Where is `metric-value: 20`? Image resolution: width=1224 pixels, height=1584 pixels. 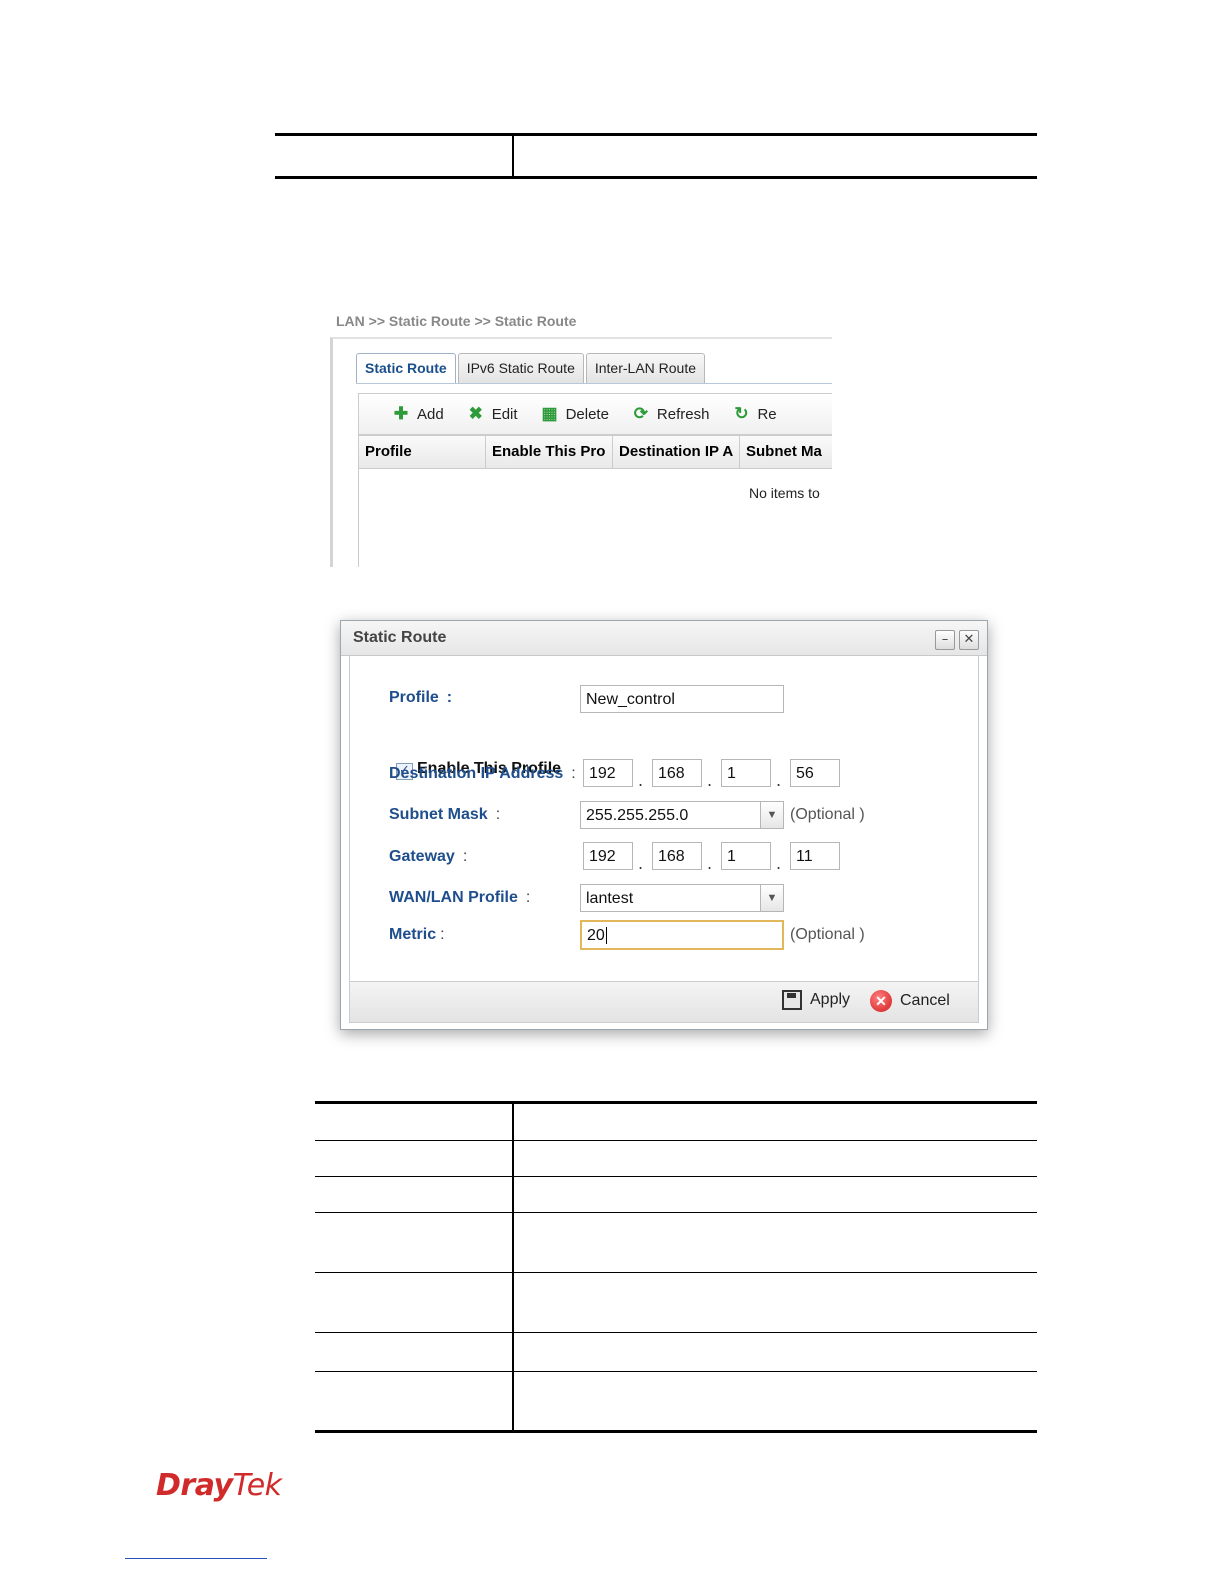 metric-value: 20 is located at coordinates (596, 935).